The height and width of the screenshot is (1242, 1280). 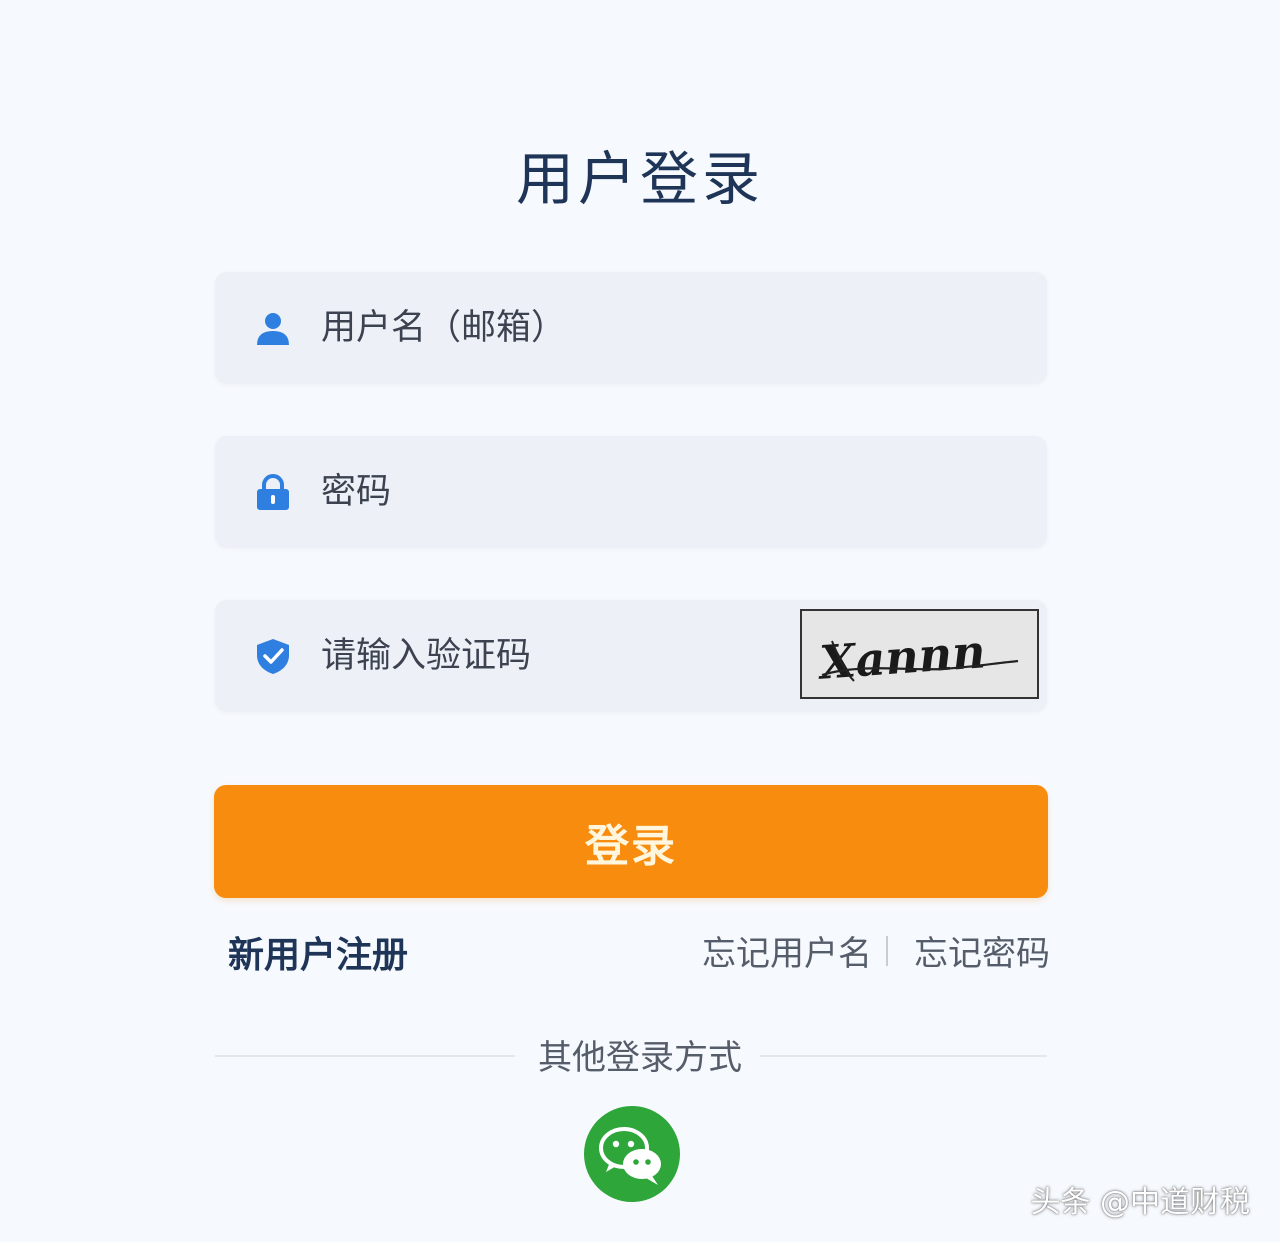 What do you see at coordinates (651, 328) in the screenshot?
I see `username-input` at bounding box center [651, 328].